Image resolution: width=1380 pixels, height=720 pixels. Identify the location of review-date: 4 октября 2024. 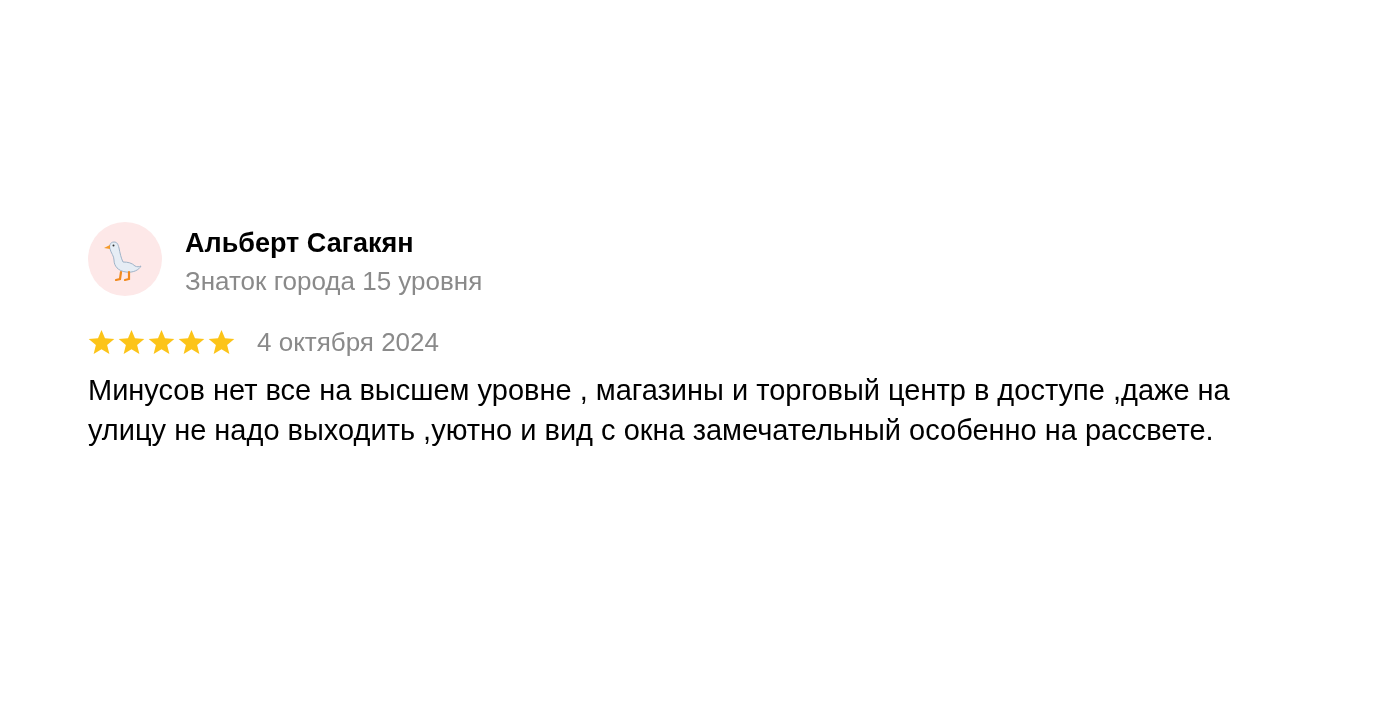
(348, 342).